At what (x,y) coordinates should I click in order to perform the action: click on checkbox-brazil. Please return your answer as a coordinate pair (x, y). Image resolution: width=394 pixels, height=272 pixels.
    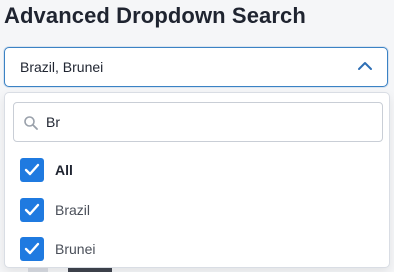
    Looking at the image, I should click on (32, 210).